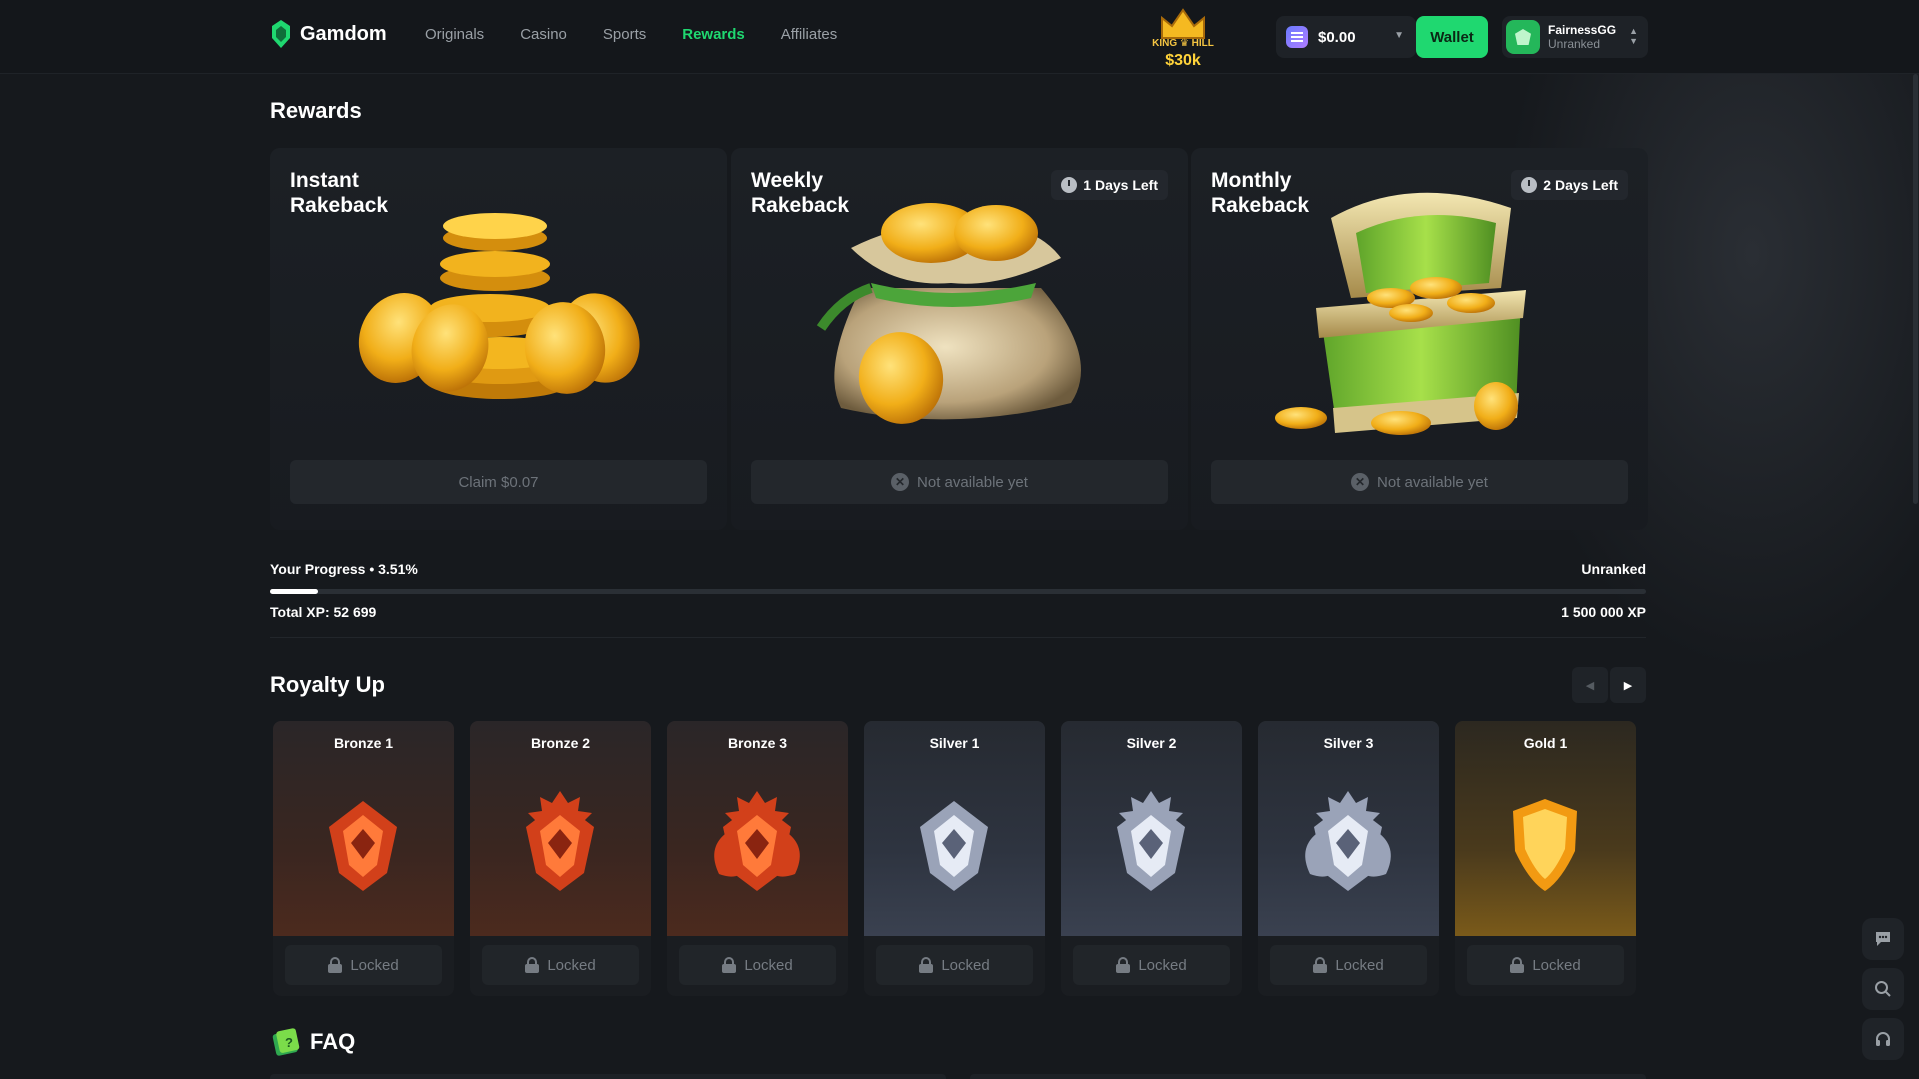 This screenshot has width=1919, height=1079. What do you see at coordinates (312, 1042) in the screenshot?
I see `faq-header: ? FAQ` at bounding box center [312, 1042].